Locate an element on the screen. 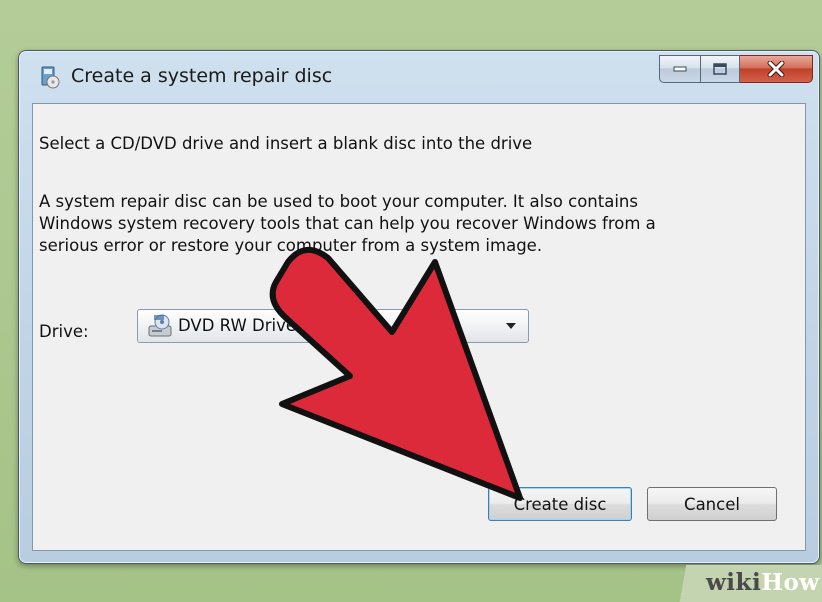  cancel-button: Cancel is located at coordinates (712, 504).